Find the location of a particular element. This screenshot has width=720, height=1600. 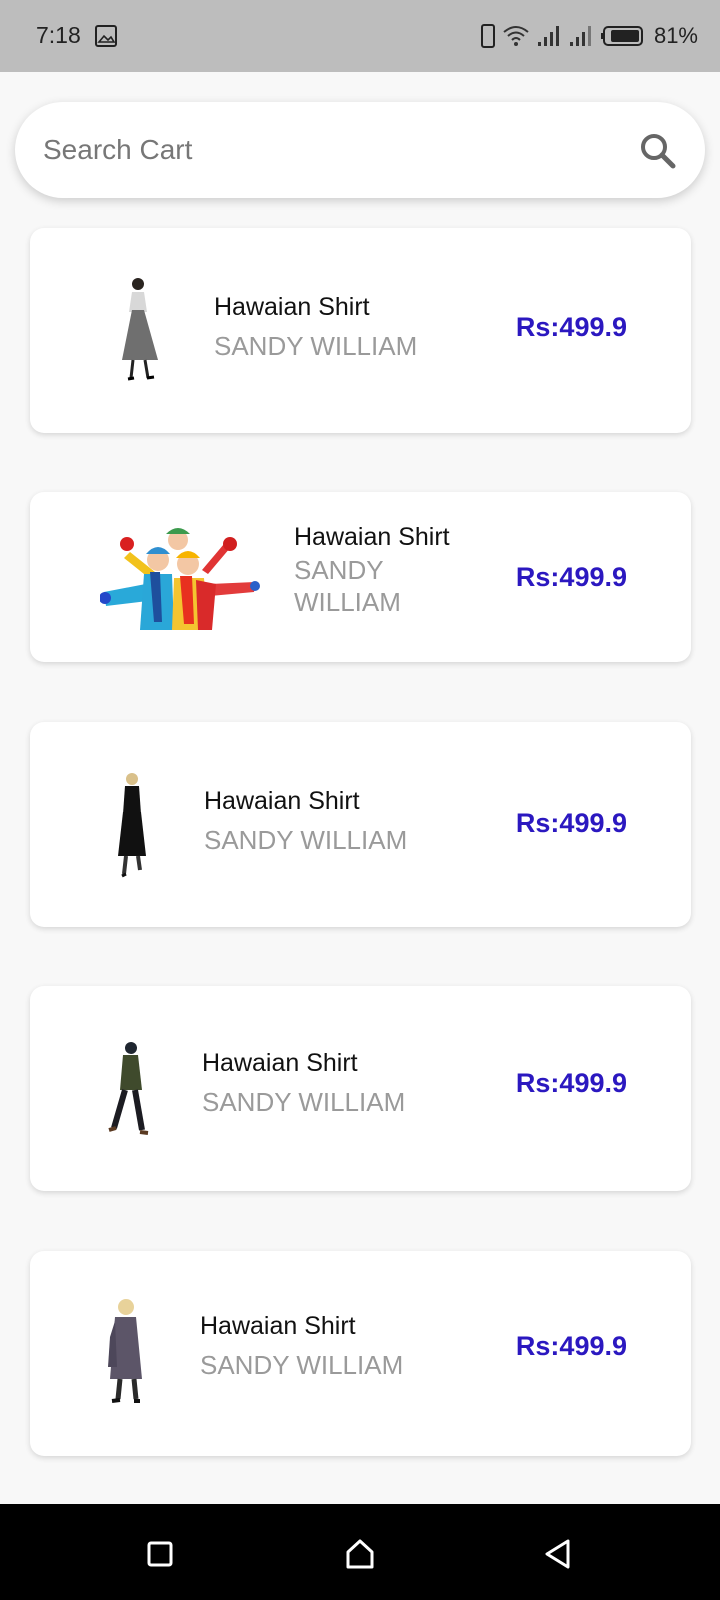

navigation-bar is located at coordinates (360, 1552).